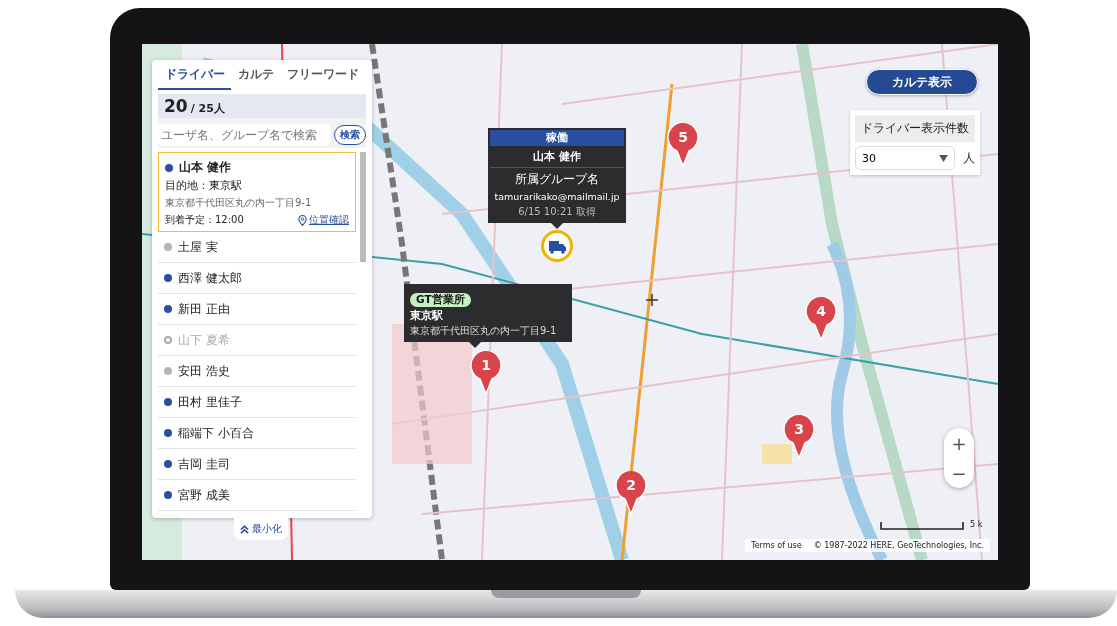  Describe the element at coordinates (557, 157) in the screenshot. I see `popup-name: 山本 健作` at that location.